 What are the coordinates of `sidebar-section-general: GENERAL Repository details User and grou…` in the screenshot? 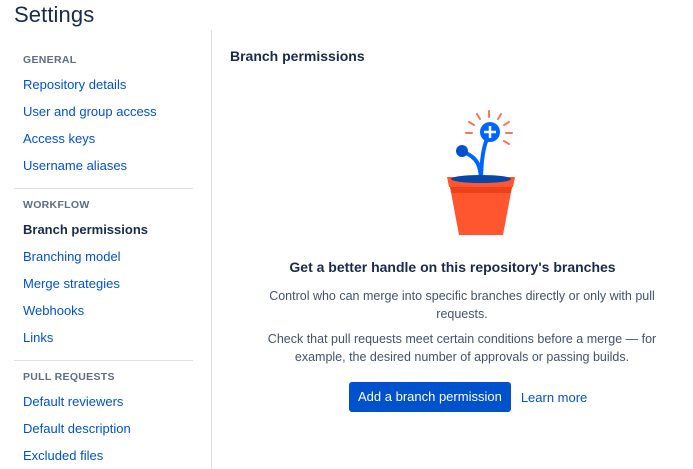 It's located at (103, 116).